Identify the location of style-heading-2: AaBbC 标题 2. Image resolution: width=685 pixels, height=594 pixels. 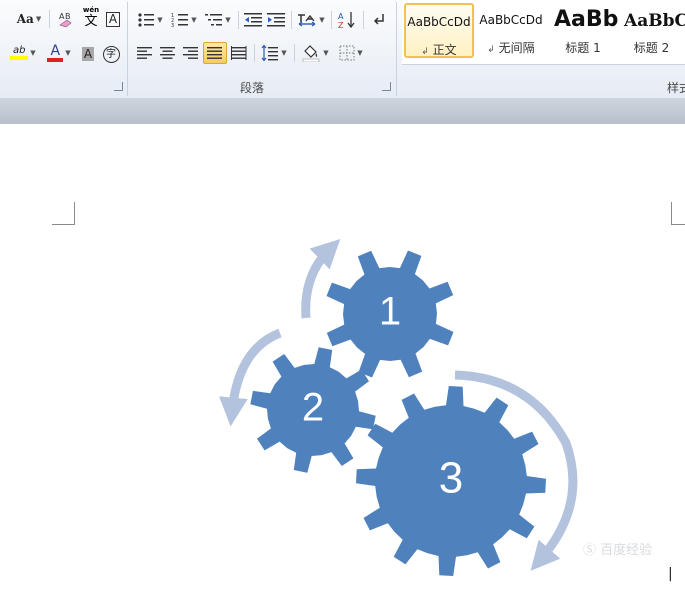
(651, 30).